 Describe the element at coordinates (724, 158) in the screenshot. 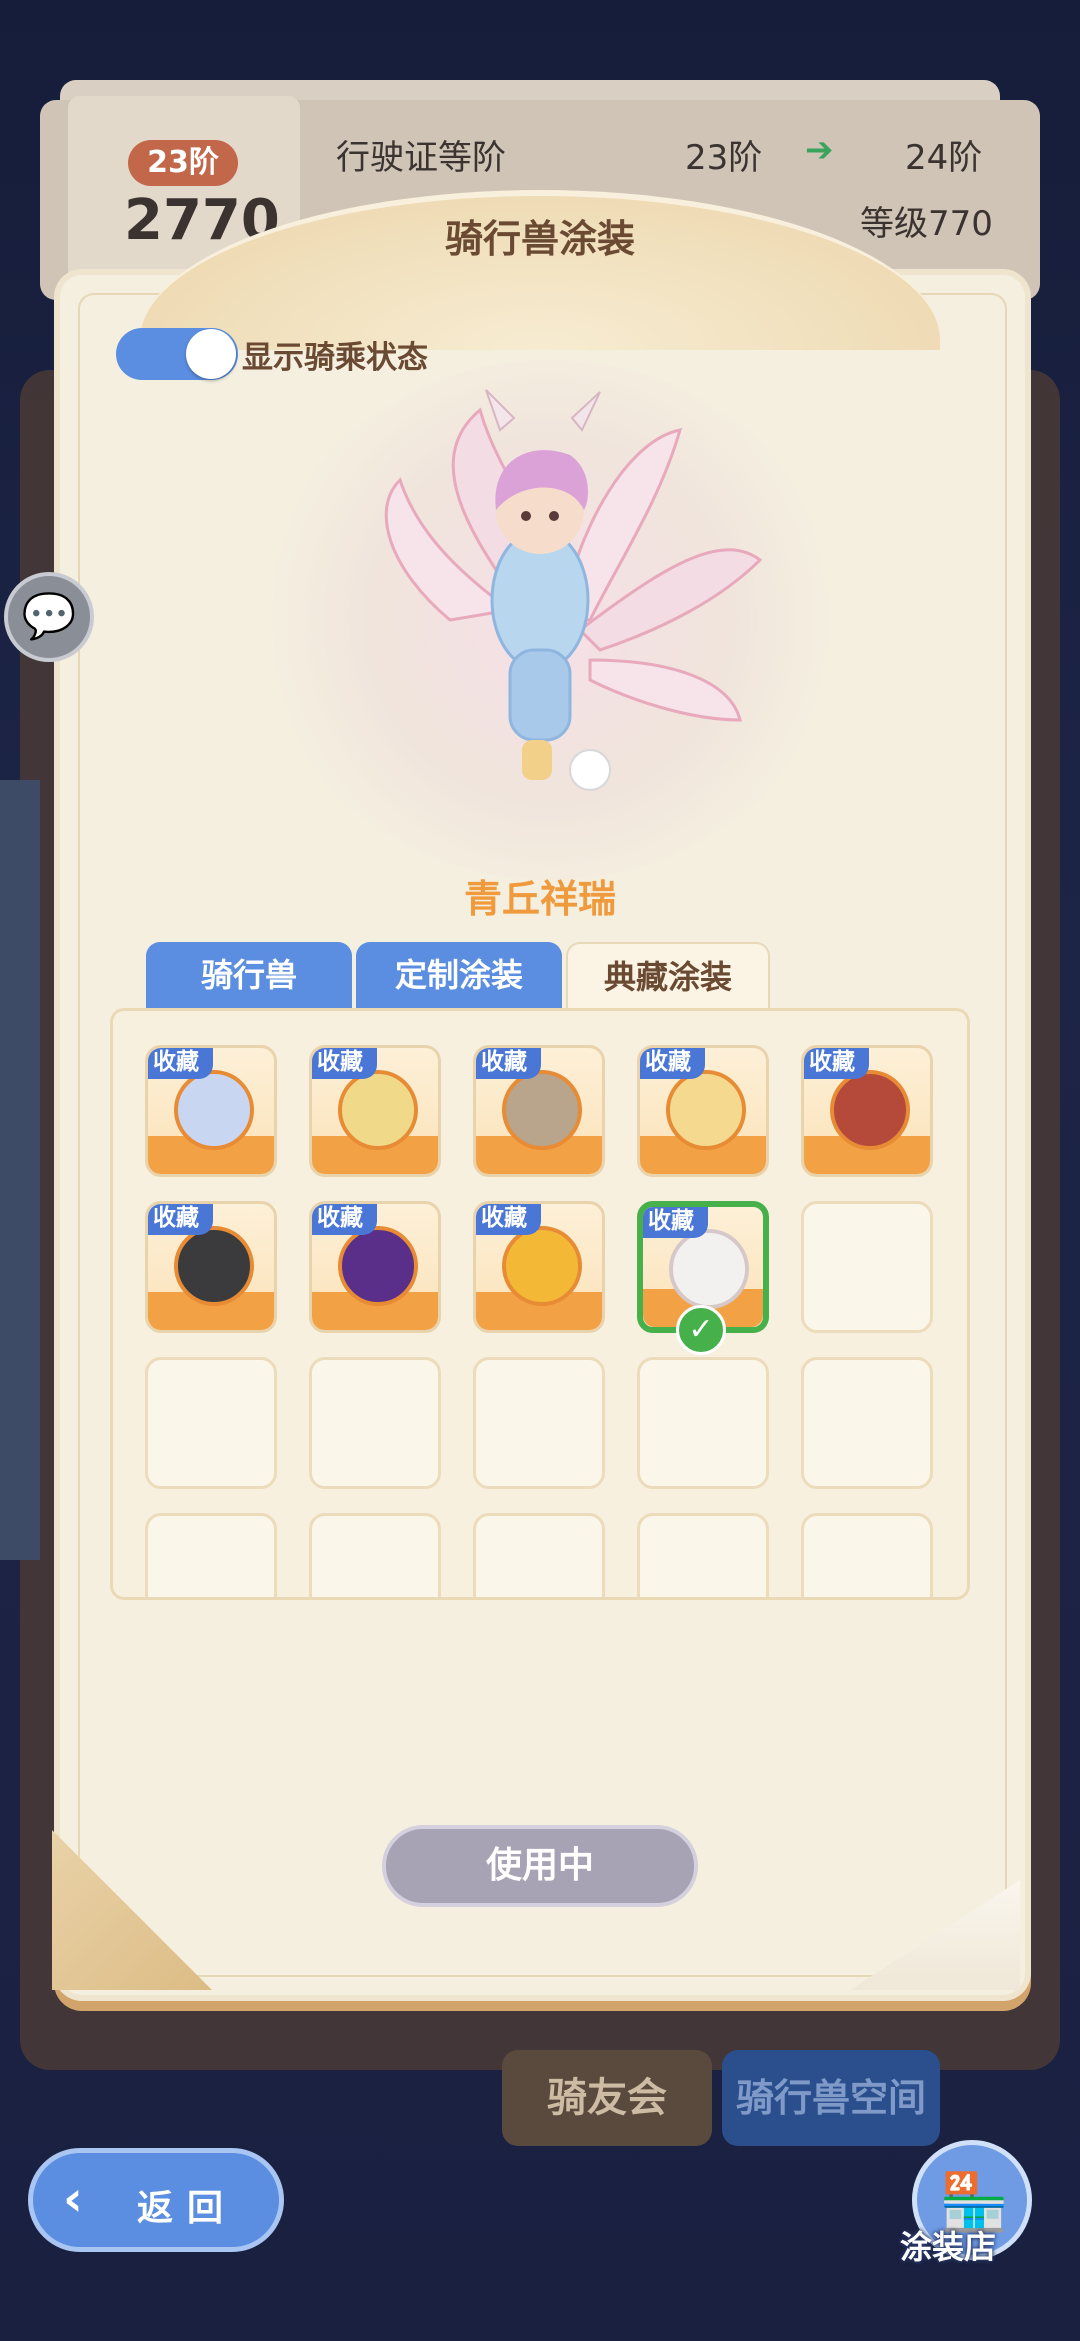

I see `current-tier: 23阶` at that location.